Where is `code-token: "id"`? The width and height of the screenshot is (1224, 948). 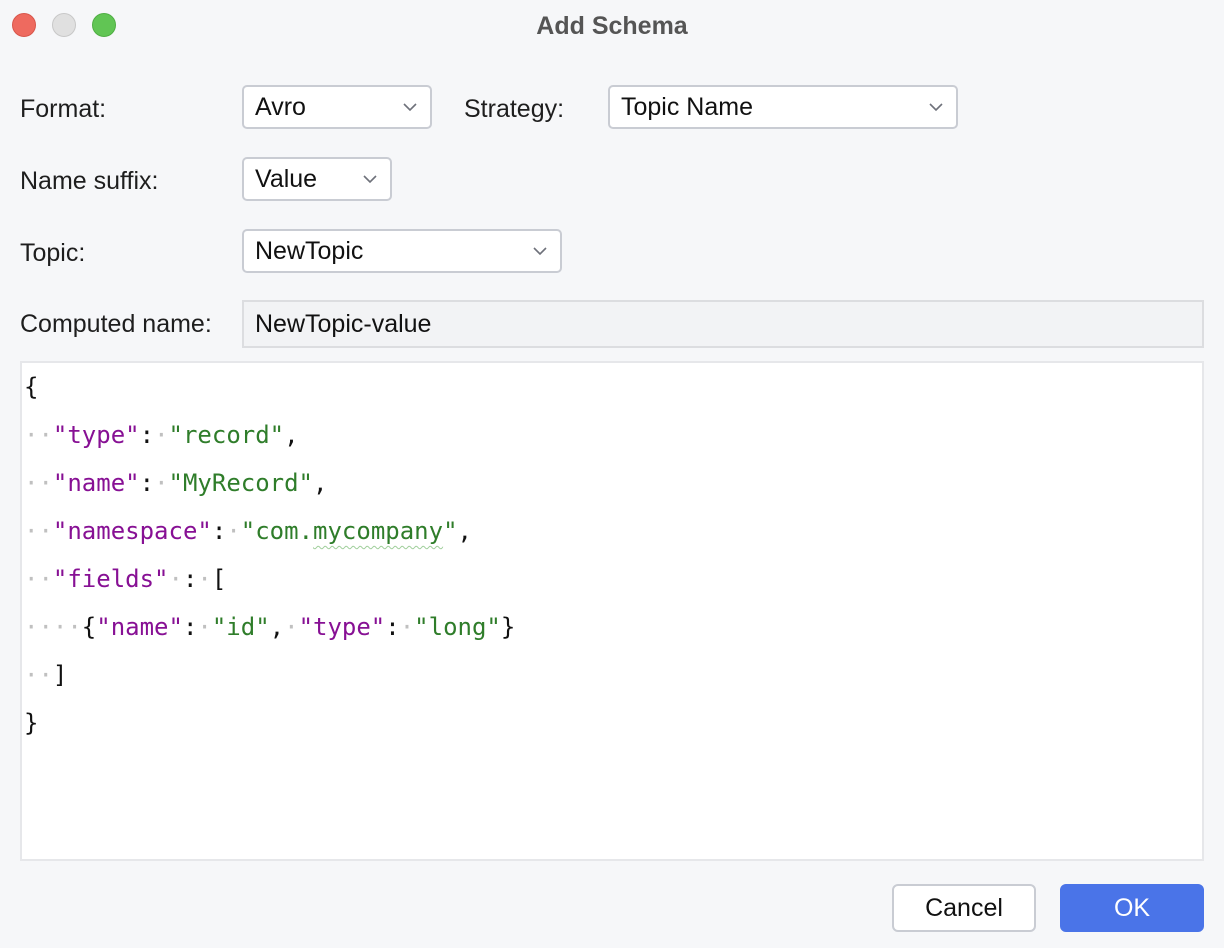
code-token: "id" is located at coordinates (240, 627).